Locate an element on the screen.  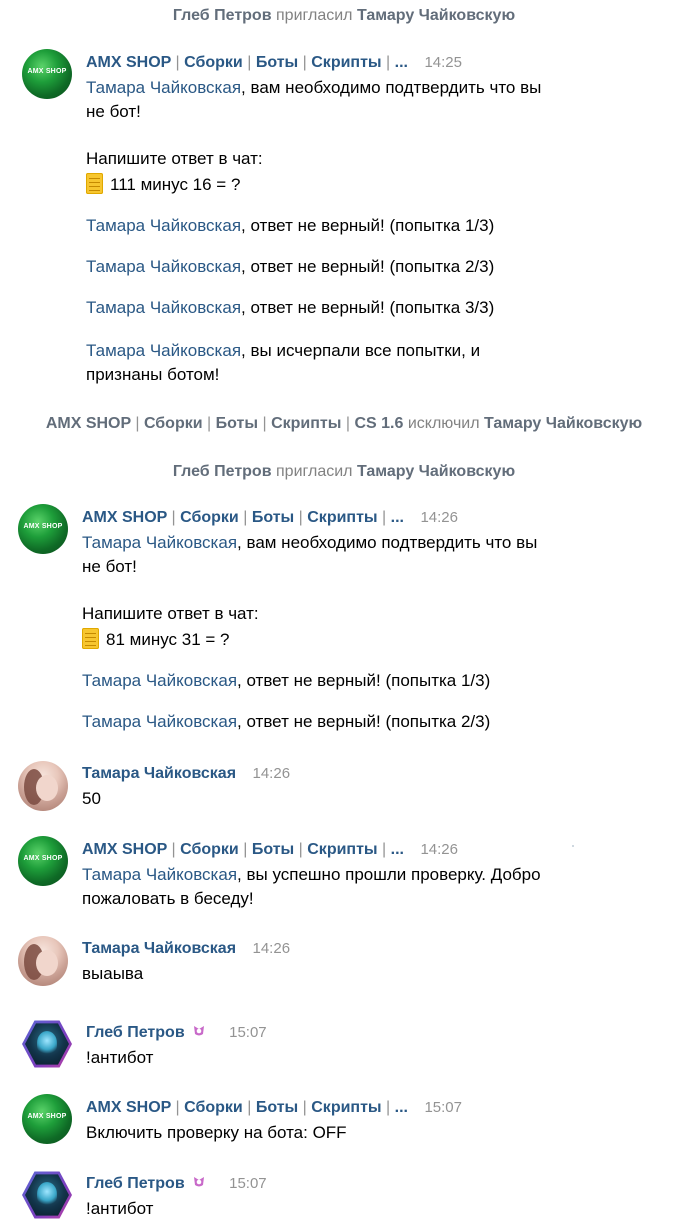
message-text: 50 is located at coordinates (91, 798).